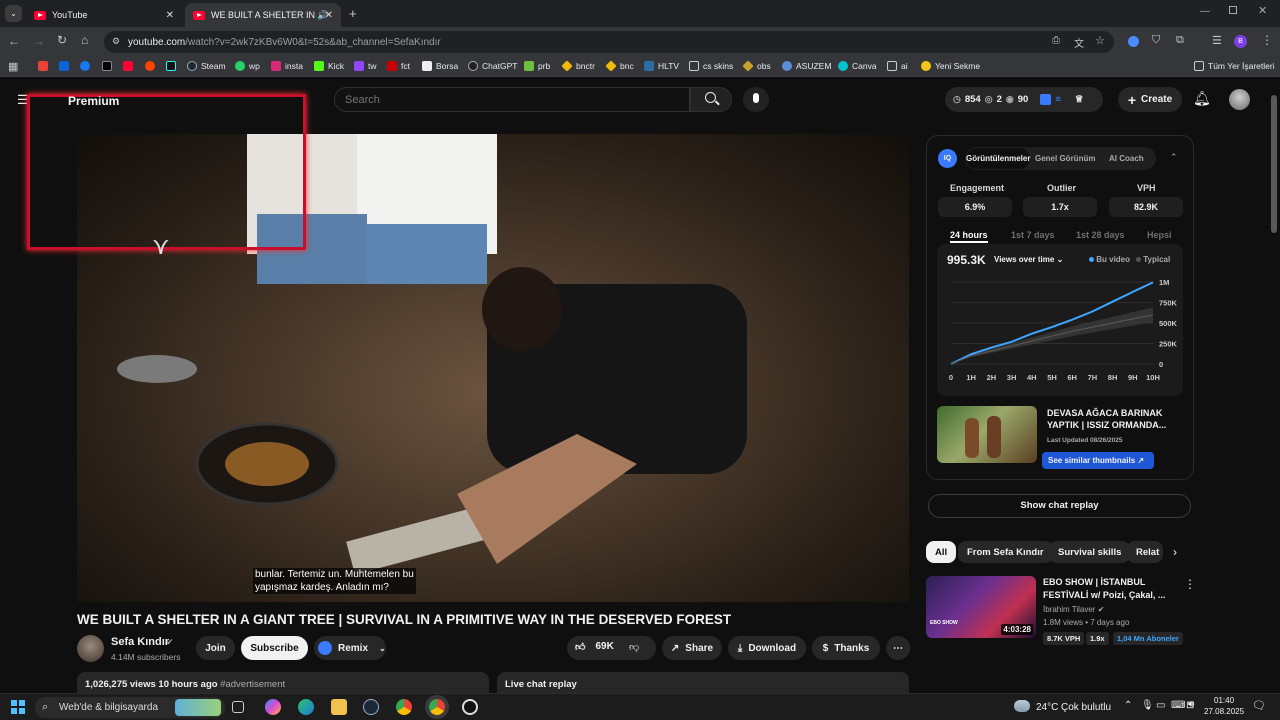 This screenshot has width=1280, height=720. I want to click on extensions-puzzle-icon: ⧉, so click(1180, 40).